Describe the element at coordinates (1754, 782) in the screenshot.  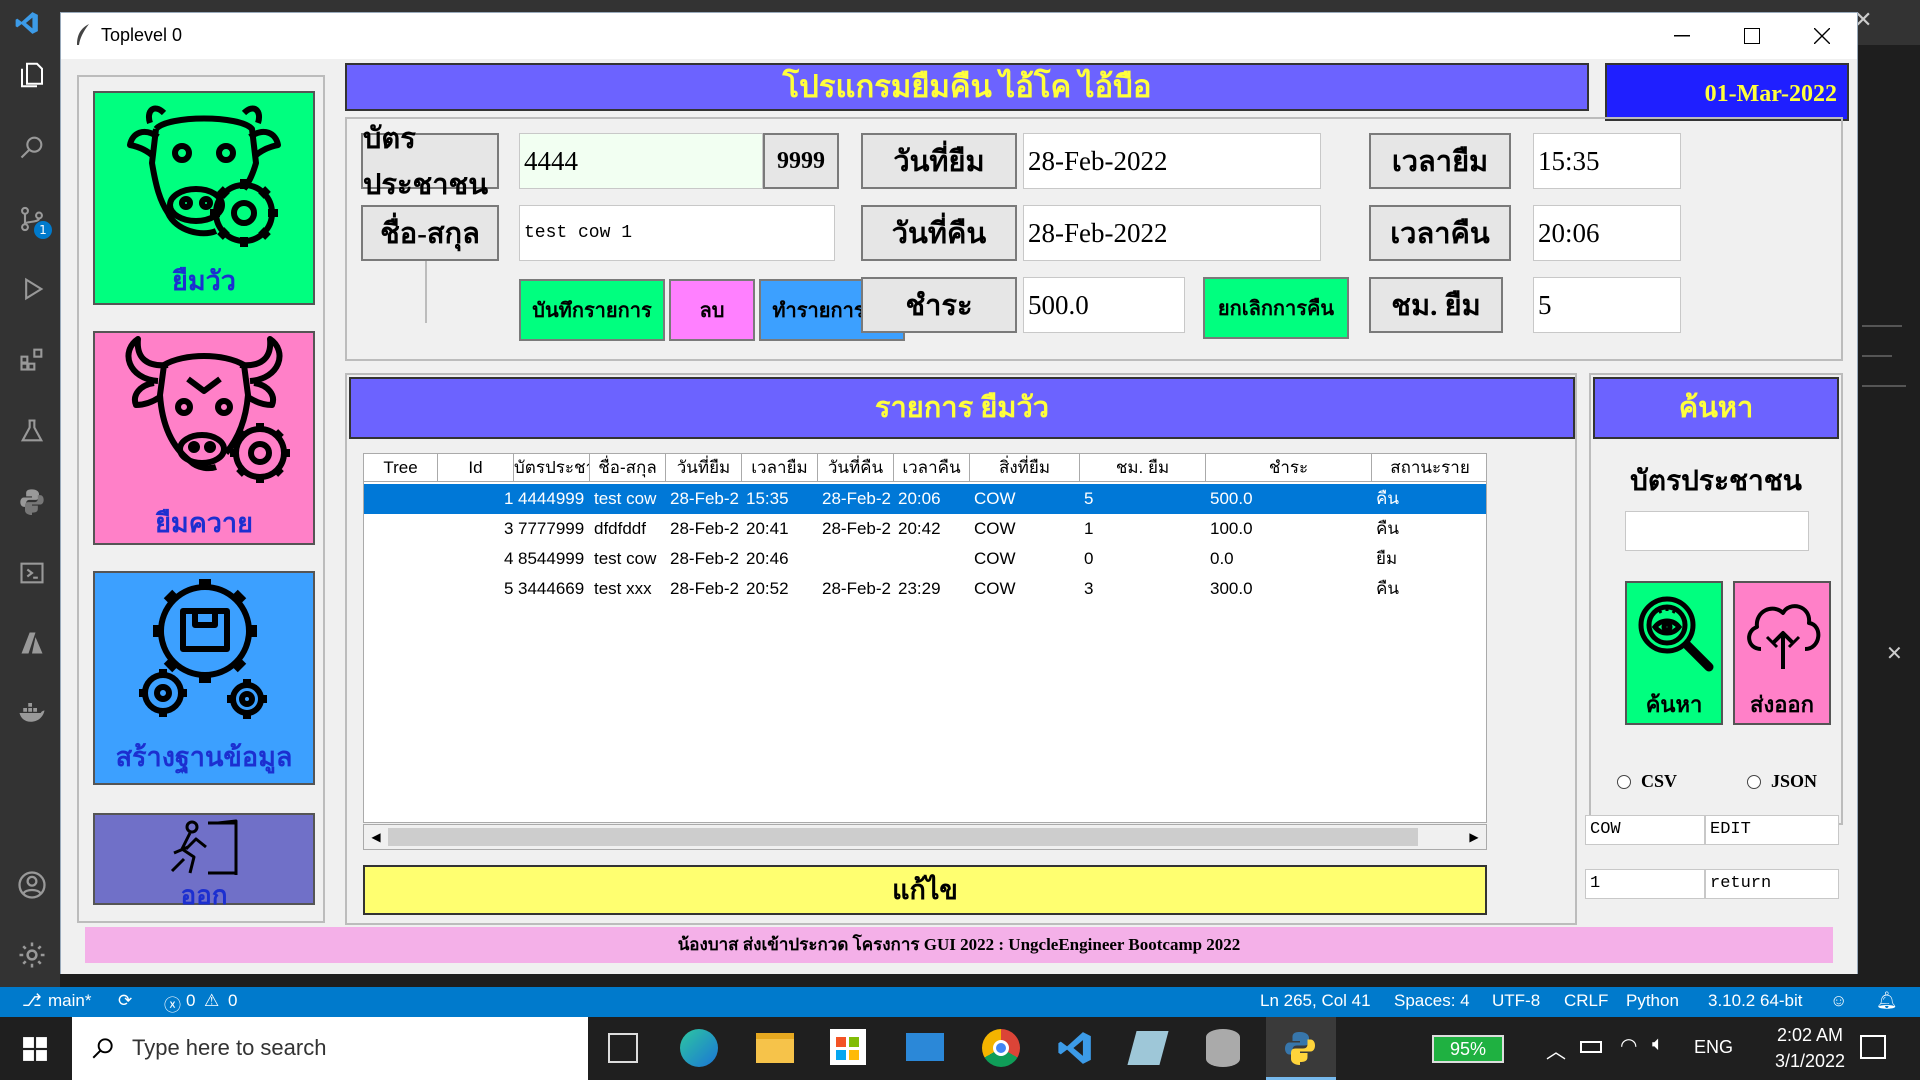
I see `json-radio` at that location.